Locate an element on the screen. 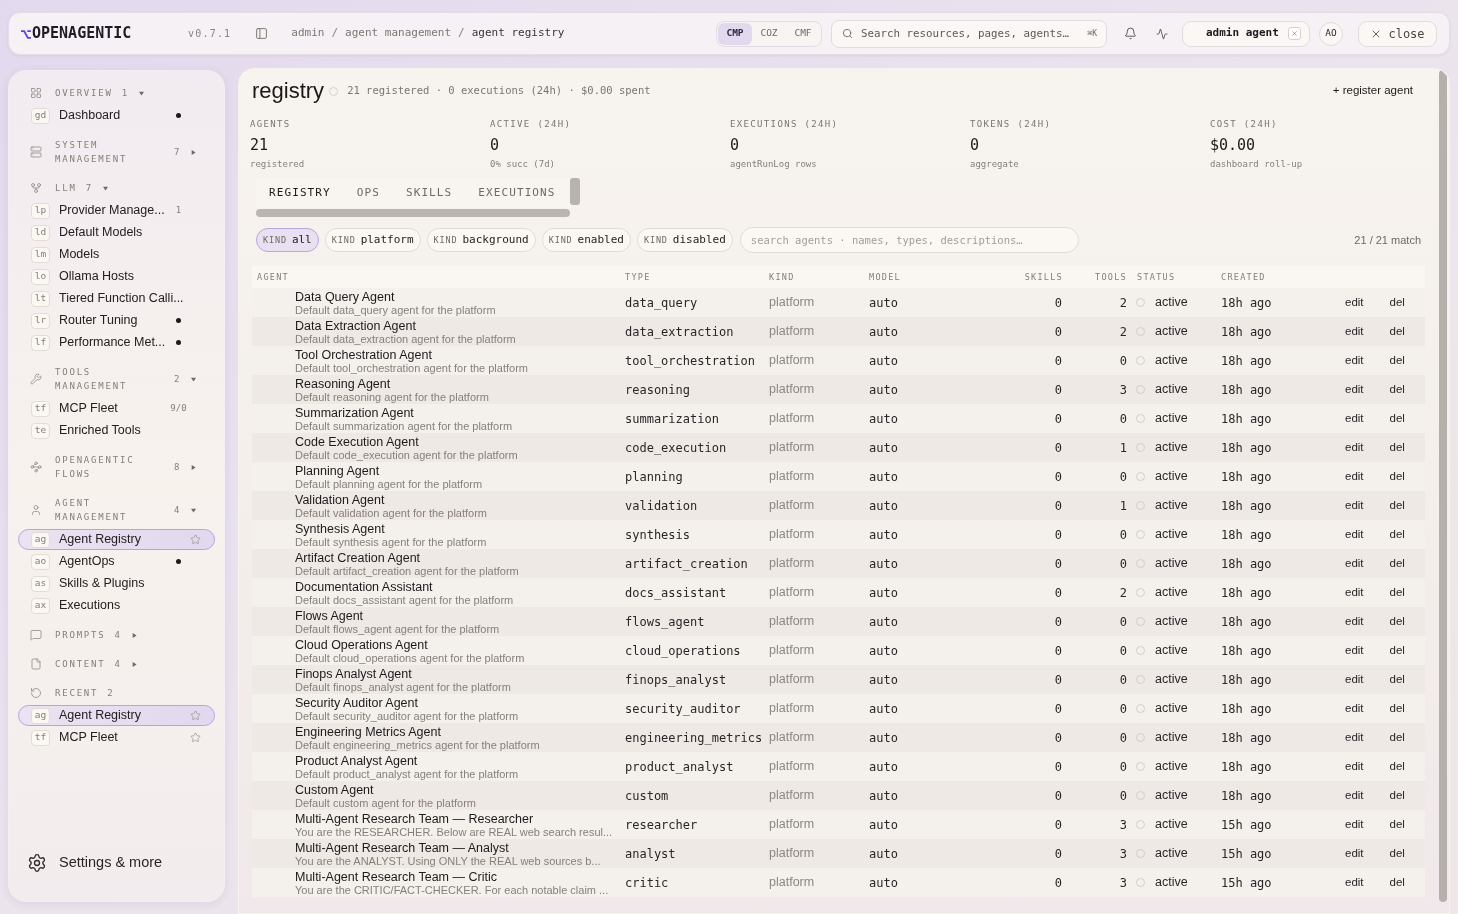 Image resolution: width=1458 pixels, height=914 pixels. group-label: LLM is located at coordinates (66, 188).